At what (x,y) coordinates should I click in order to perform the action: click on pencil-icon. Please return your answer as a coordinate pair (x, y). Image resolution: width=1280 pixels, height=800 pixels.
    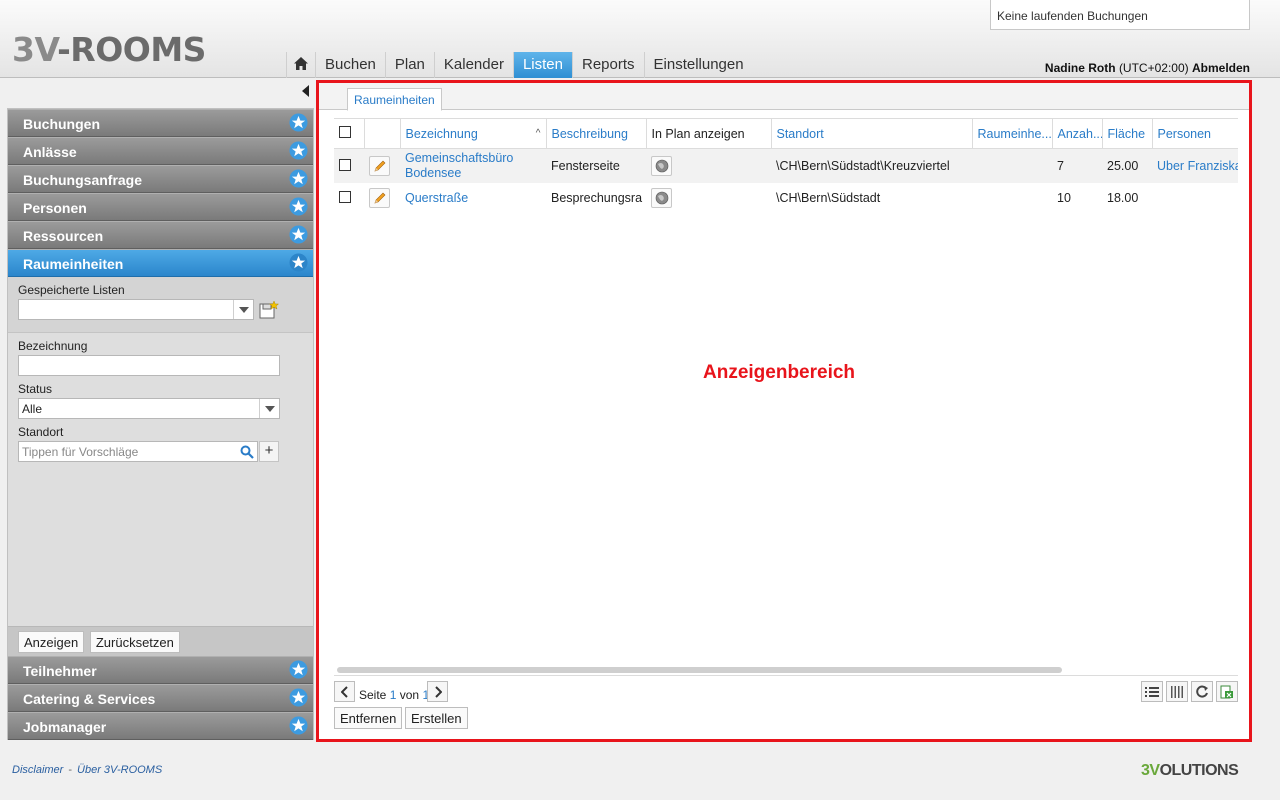
    Looking at the image, I should click on (379, 166).